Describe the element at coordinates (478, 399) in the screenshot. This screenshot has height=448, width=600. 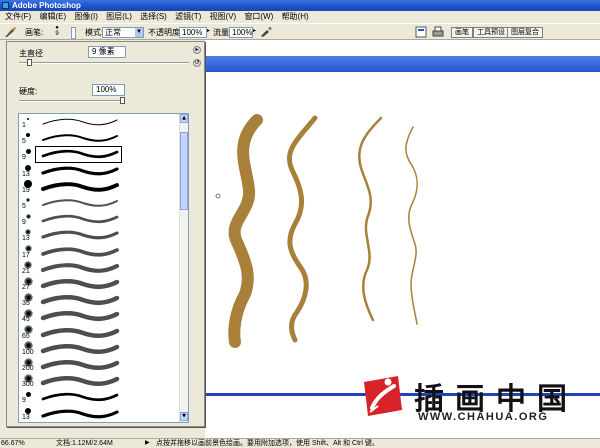
I see `watermark: 插画中国 WWW.CHAHUA.ORG` at that location.